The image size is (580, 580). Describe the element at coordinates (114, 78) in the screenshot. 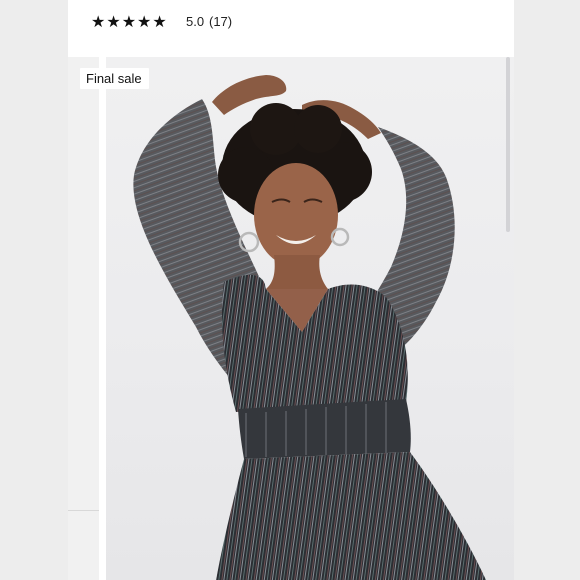

I see `final-sale-badge: Final sale` at that location.